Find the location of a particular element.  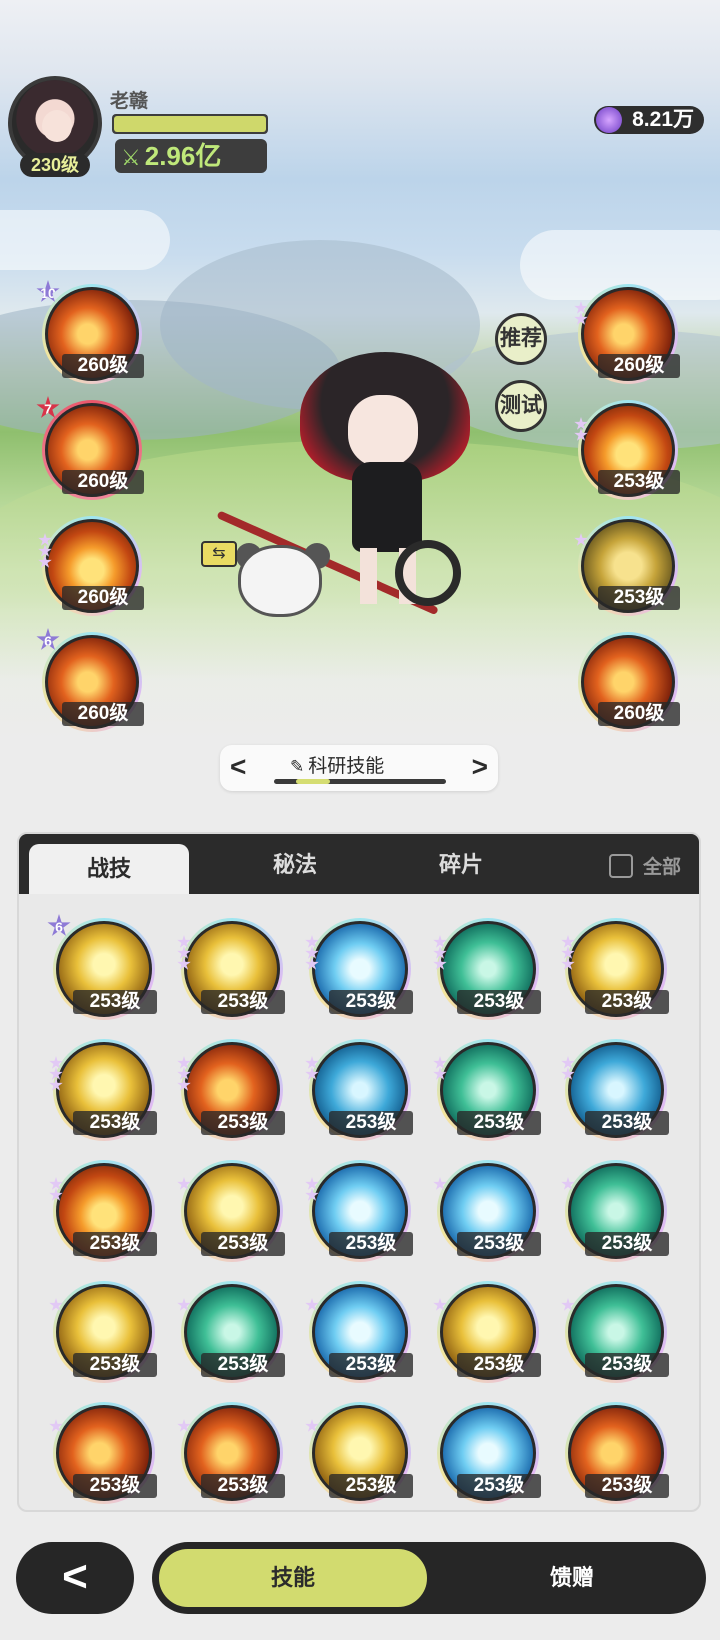

skill-orb: 260级 6 is located at coordinates (90, 680).